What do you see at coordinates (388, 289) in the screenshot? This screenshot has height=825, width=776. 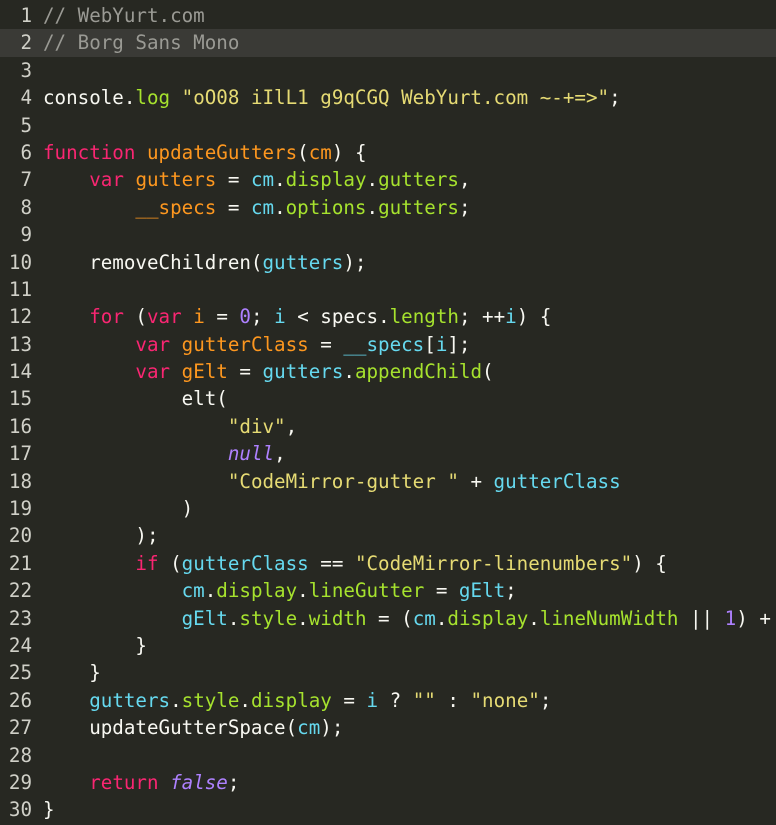 I see `code-line: 11` at bounding box center [388, 289].